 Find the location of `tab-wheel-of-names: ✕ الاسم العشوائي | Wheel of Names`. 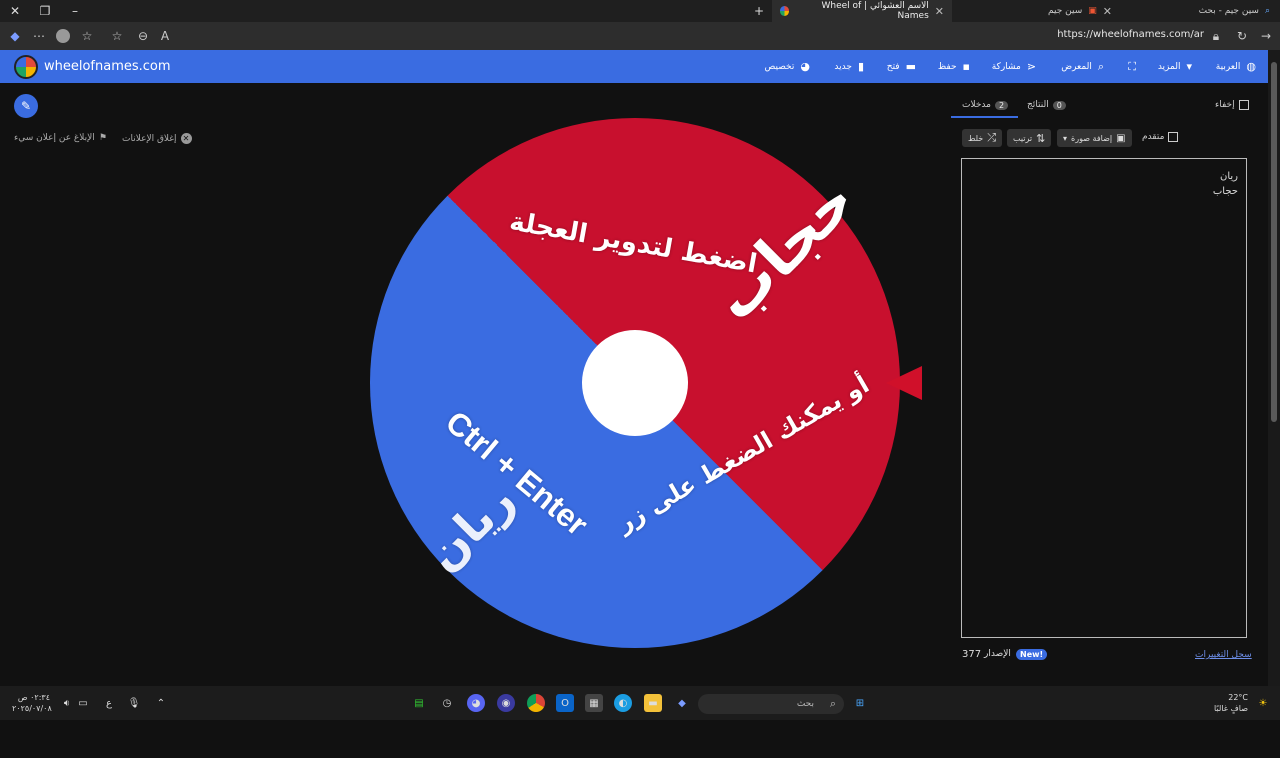

tab-wheel-of-names: ✕ الاسم العشوائي | Wheel of Names is located at coordinates (862, 11).